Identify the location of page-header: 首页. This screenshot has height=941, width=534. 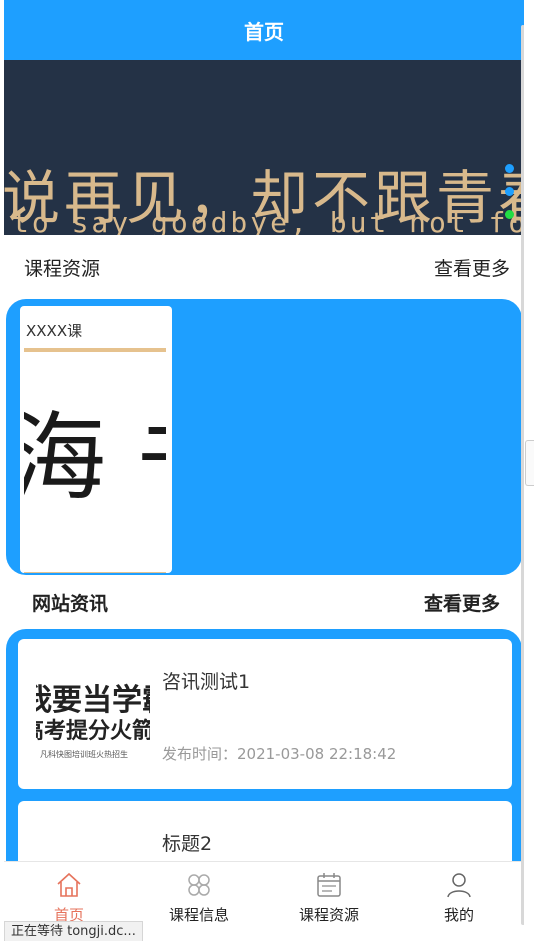
(264, 30).